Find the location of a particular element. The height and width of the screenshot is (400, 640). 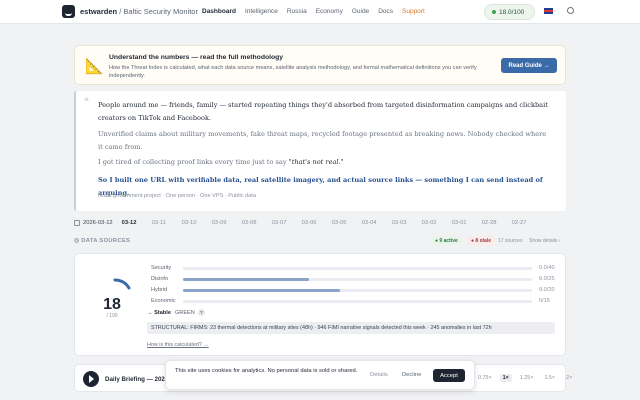

calendar-icon is located at coordinates (77, 223).